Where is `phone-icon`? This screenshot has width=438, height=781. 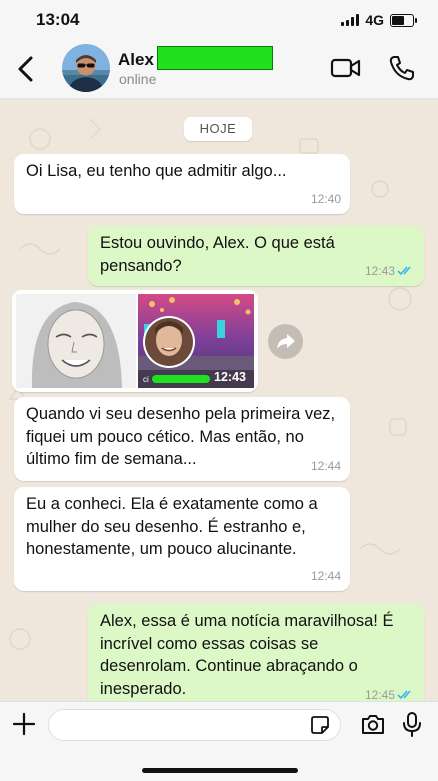
phone-icon is located at coordinates (402, 68).